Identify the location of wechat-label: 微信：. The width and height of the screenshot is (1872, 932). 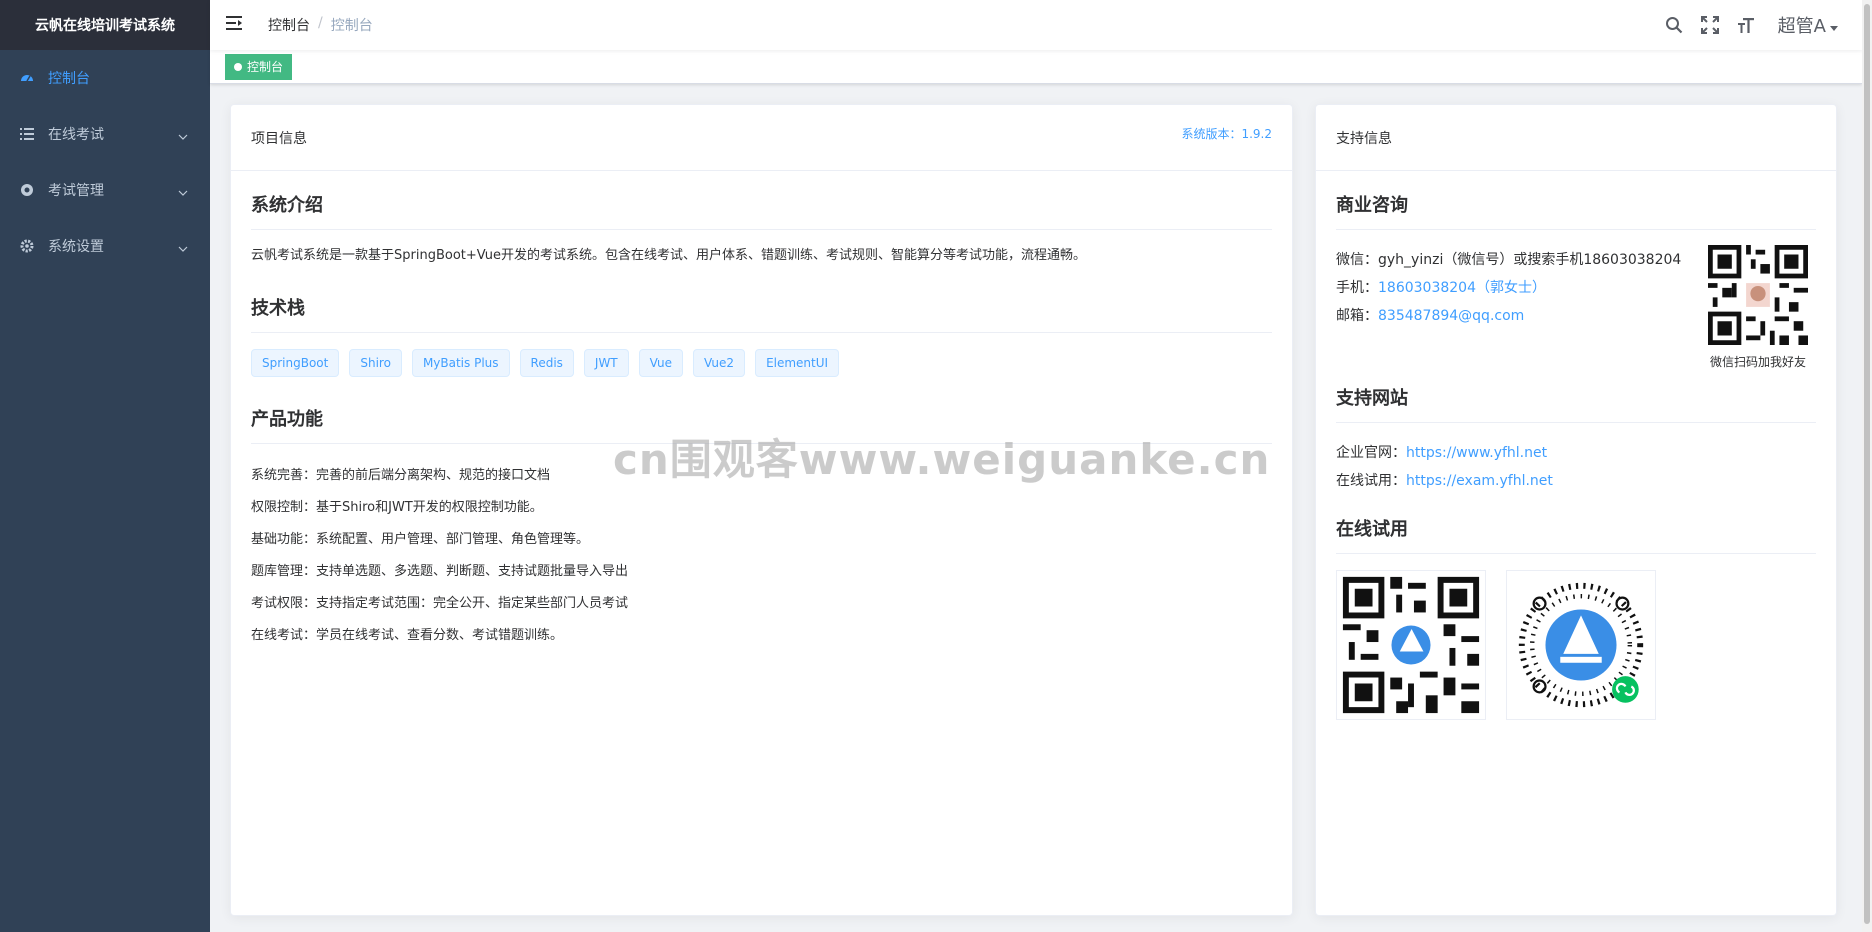
(1357, 260).